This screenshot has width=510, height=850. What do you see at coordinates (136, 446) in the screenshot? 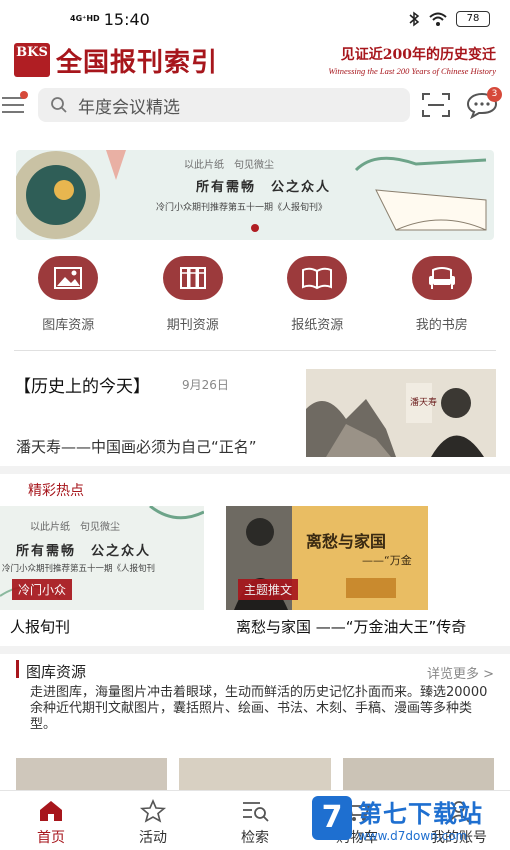
I see `today-history-article: 潘天寿——中国画必须为自己“正名”` at bounding box center [136, 446].